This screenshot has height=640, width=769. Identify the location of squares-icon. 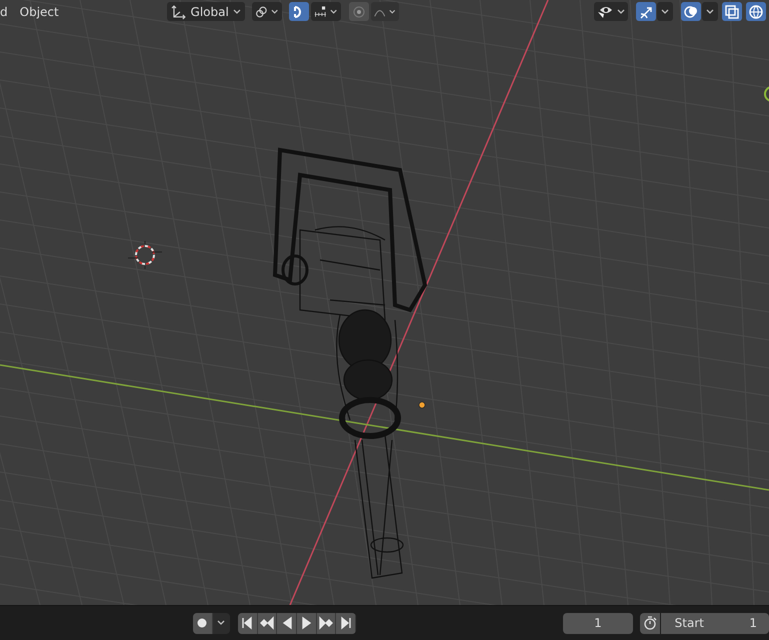
(732, 12).